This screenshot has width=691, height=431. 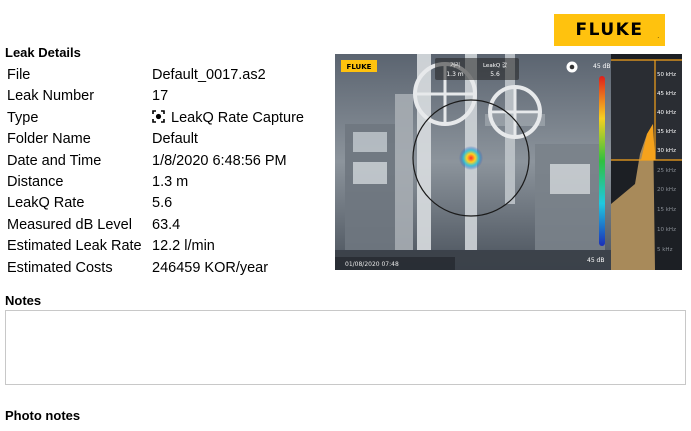 What do you see at coordinates (162, 203) in the screenshot?
I see `value-leakq-rate: 5.6` at bounding box center [162, 203].